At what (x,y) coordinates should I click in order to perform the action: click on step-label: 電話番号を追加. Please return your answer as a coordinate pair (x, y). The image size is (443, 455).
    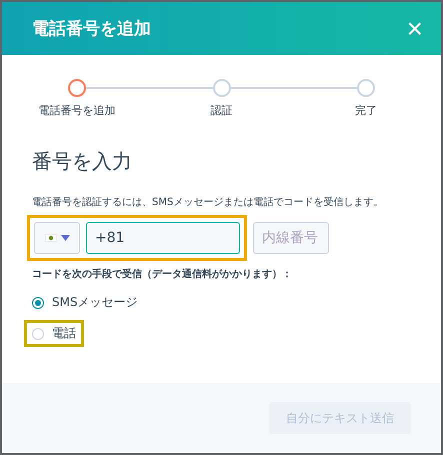
    Looking at the image, I should click on (77, 110).